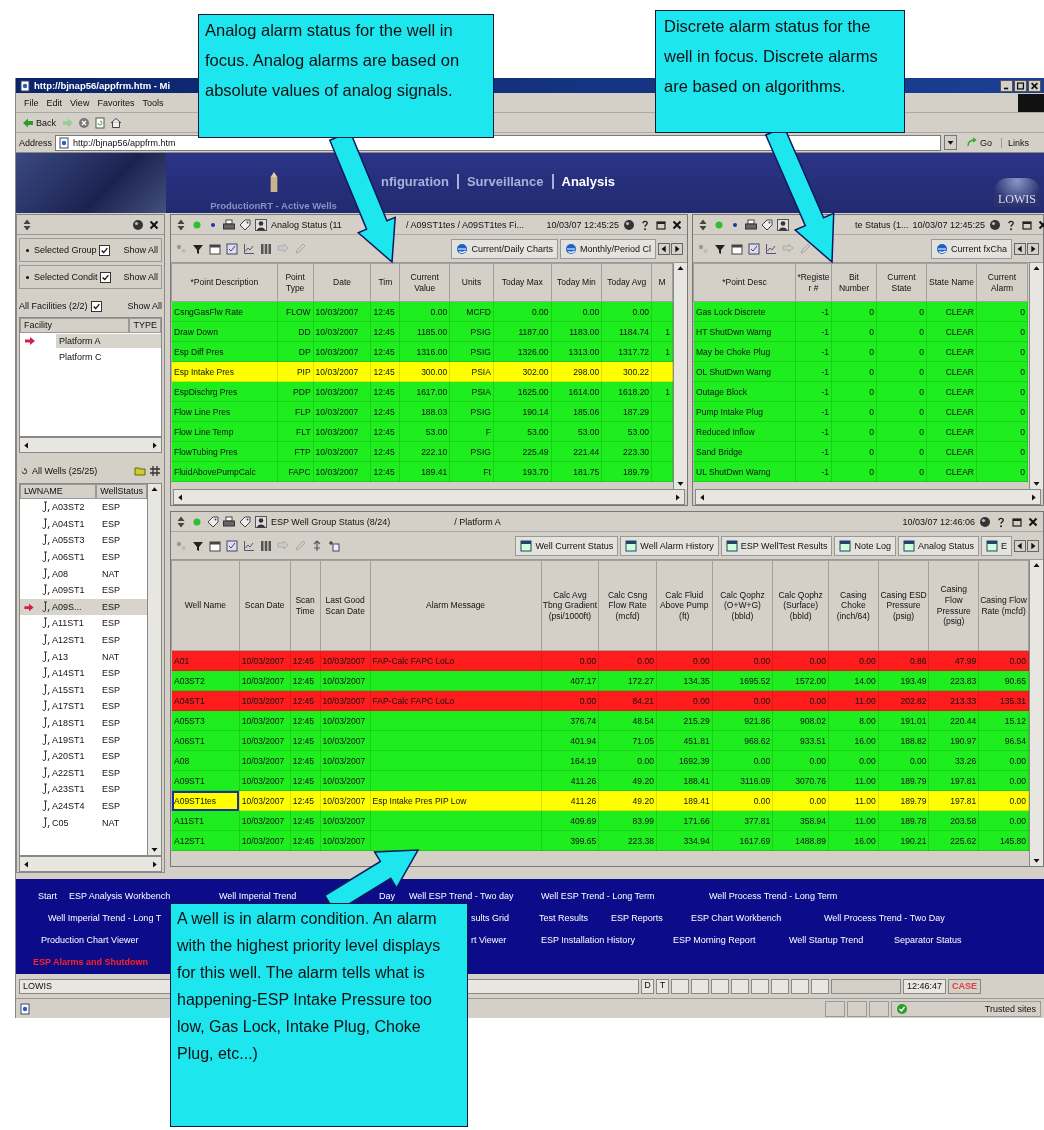 The width and height of the screenshot is (1044, 1130). Describe the element at coordinates (145, 325) in the screenshot. I see `column-header: TYPE` at that location.